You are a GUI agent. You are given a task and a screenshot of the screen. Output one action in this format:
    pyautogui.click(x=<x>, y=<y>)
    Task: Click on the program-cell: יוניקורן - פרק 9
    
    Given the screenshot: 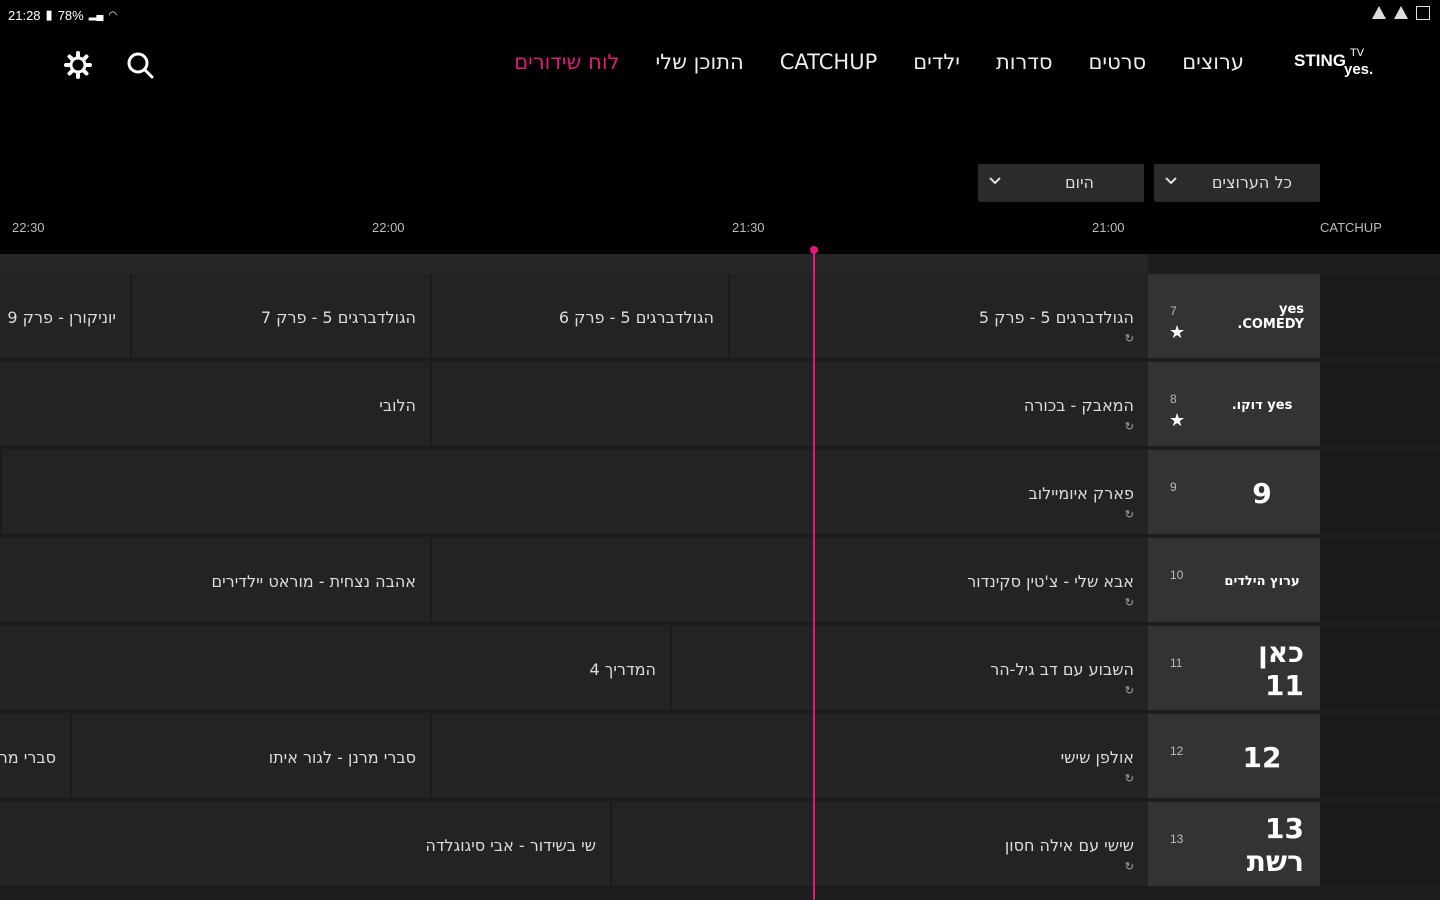 What is the action you would take?
    pyautogui.click(x=65, y=317)
    